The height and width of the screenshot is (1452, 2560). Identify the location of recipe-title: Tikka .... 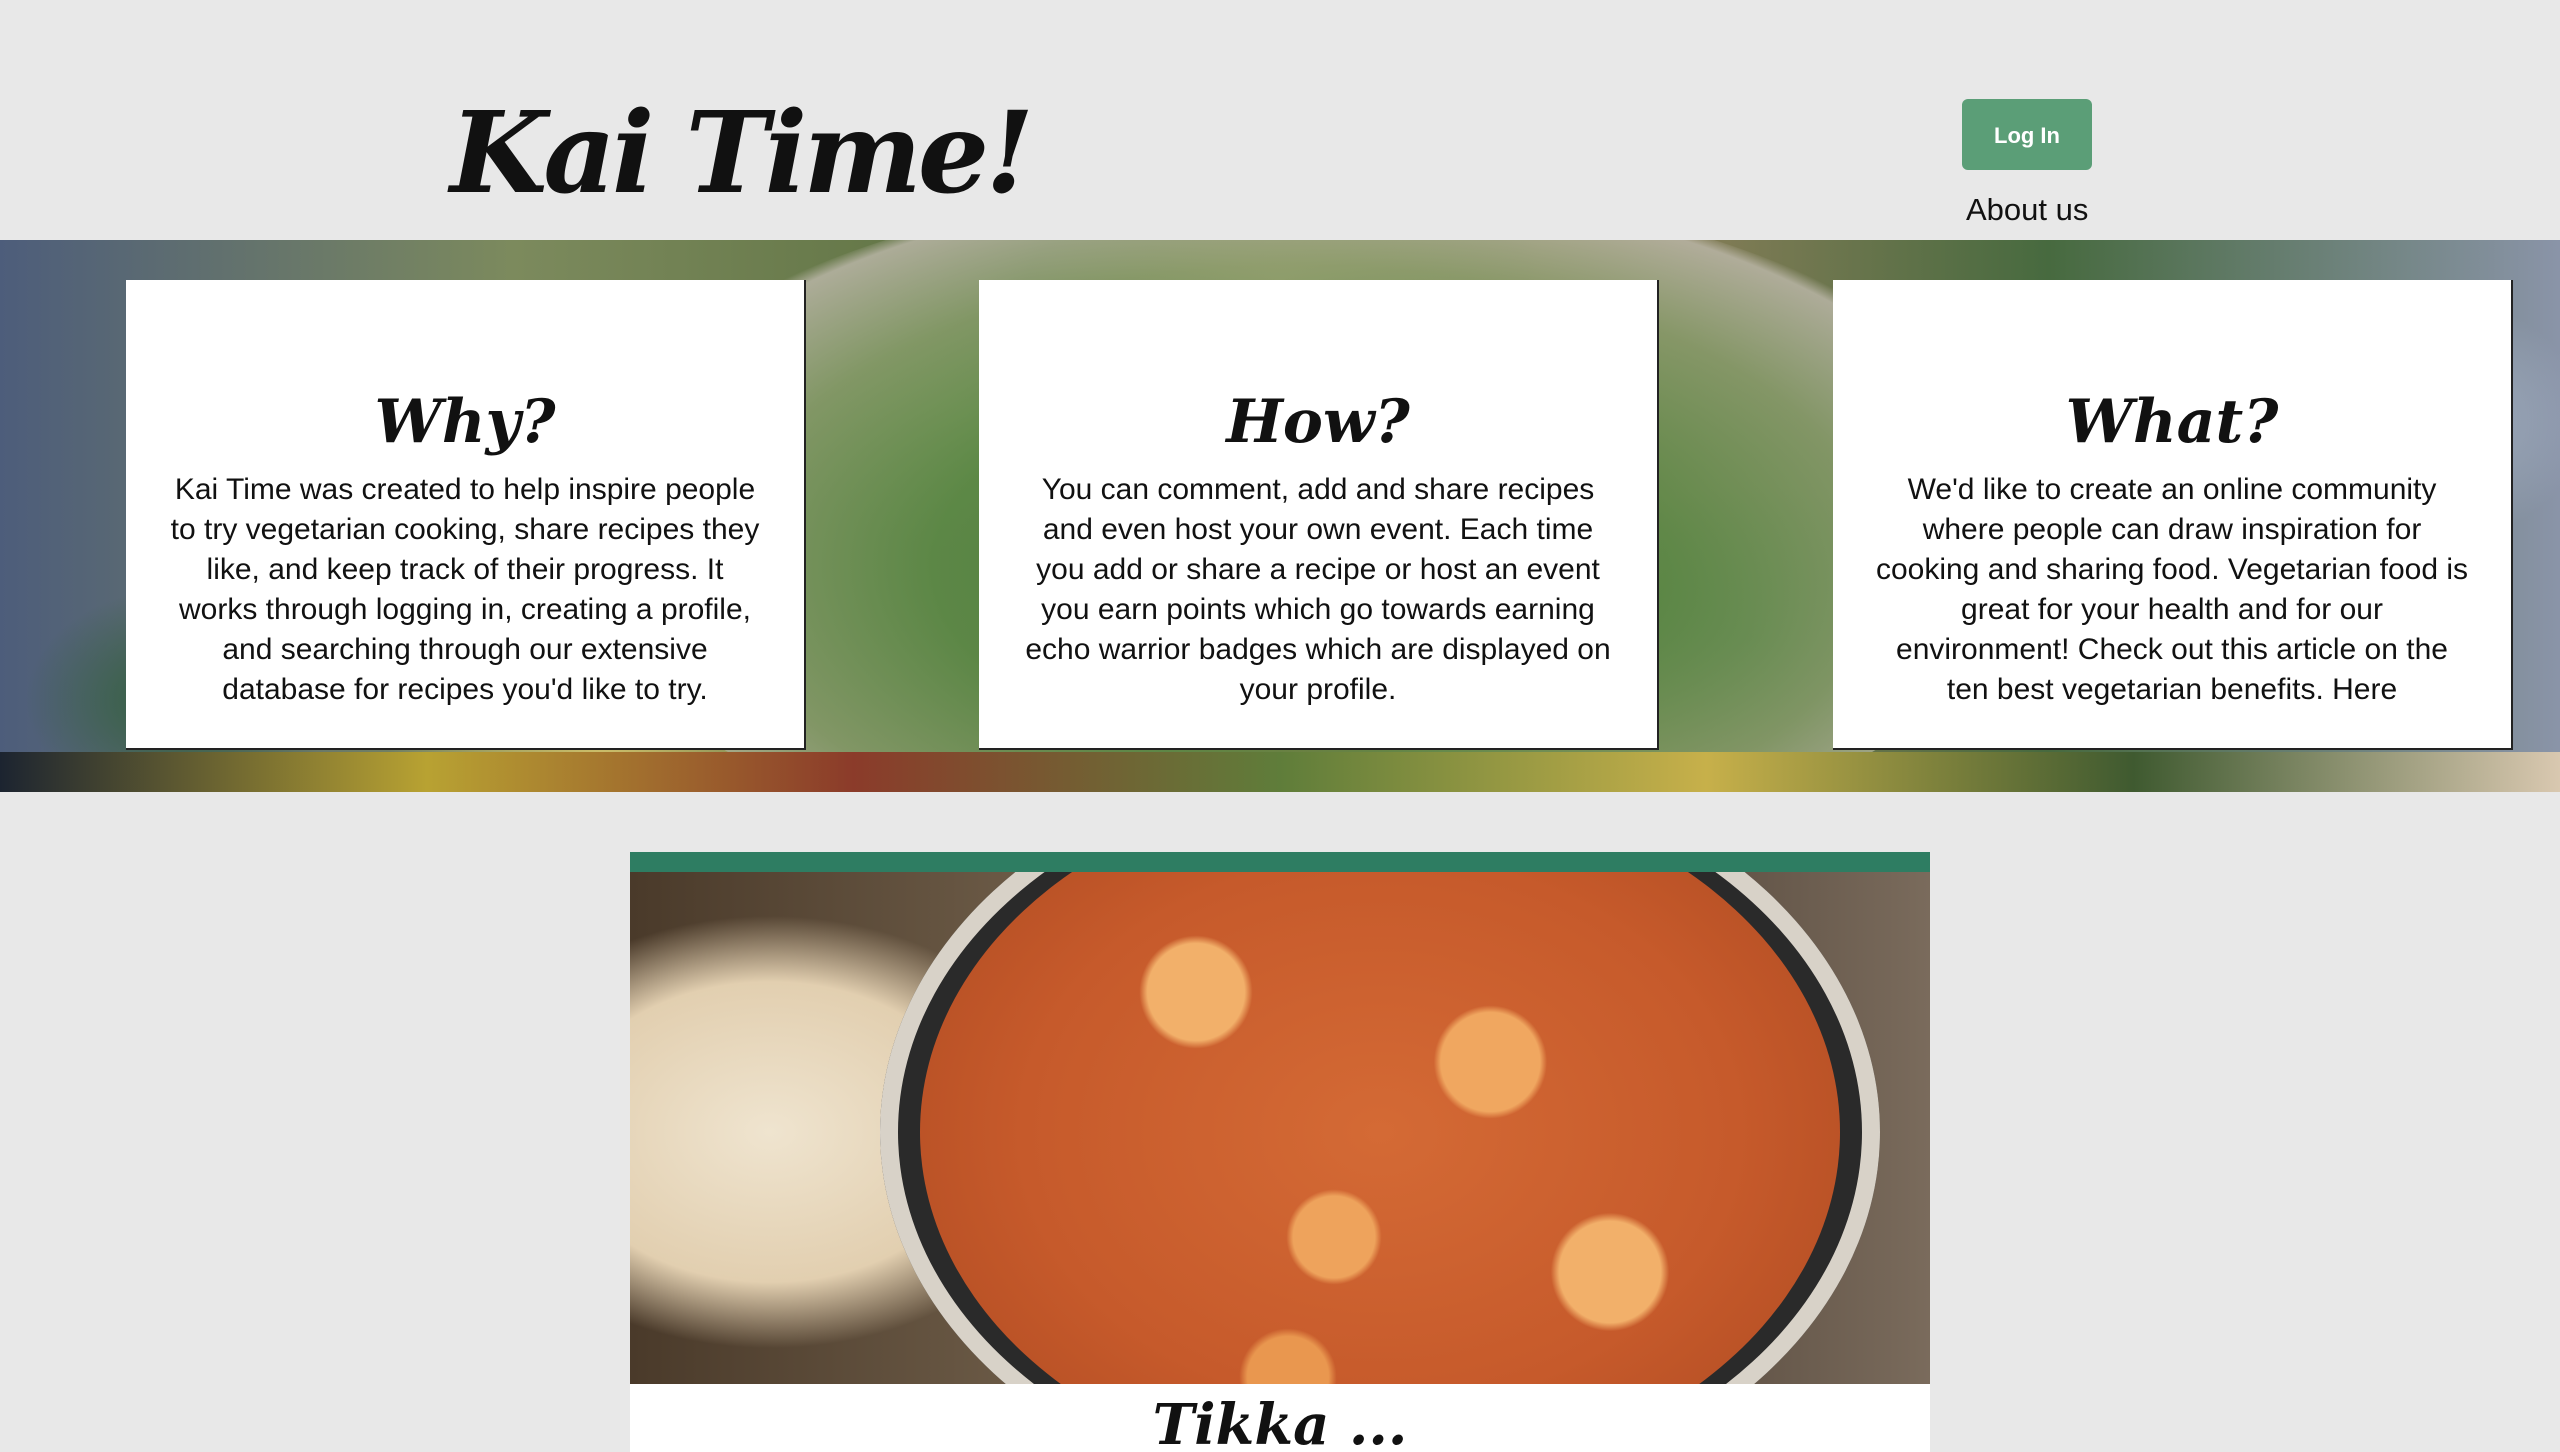
(1280, 1422).